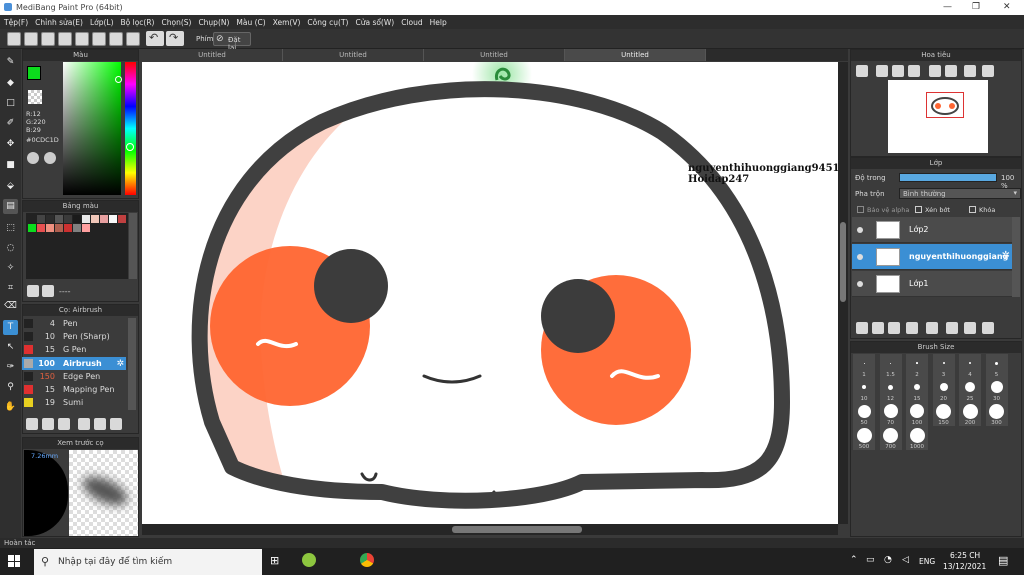 This screenshot has width=1024, height=575. Describe the element at coordinates (10, 228) in the screenshot. I see `select-tool-icon: ⬚` at that location.